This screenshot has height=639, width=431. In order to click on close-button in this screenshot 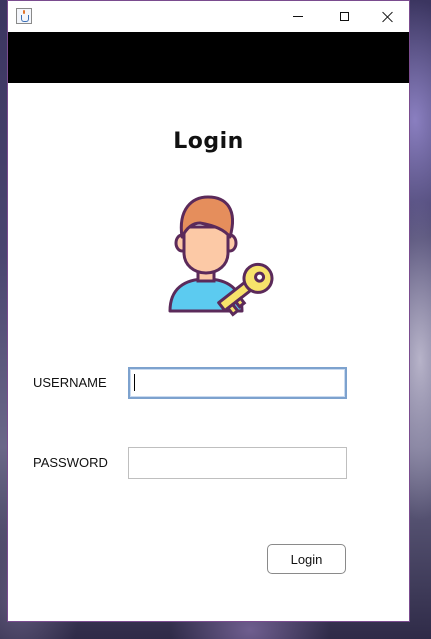, I will do `click(388, 16)`.